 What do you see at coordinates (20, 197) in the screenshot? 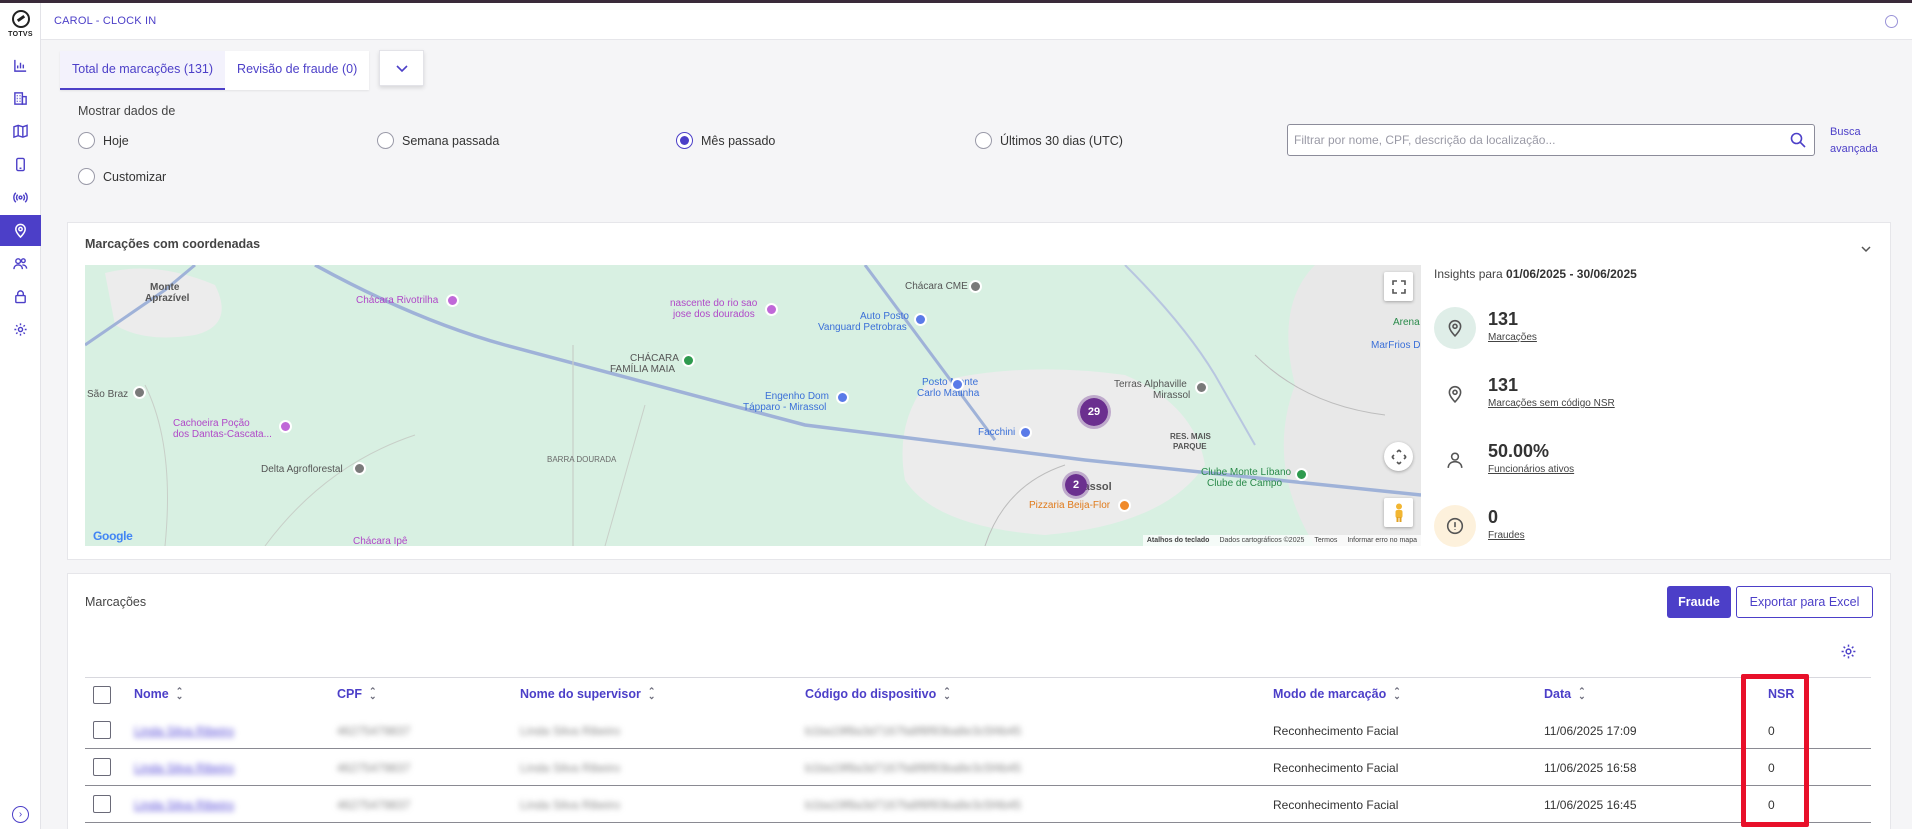
I see `sidebar-item-broadcast` at bounding box center [20, 197].